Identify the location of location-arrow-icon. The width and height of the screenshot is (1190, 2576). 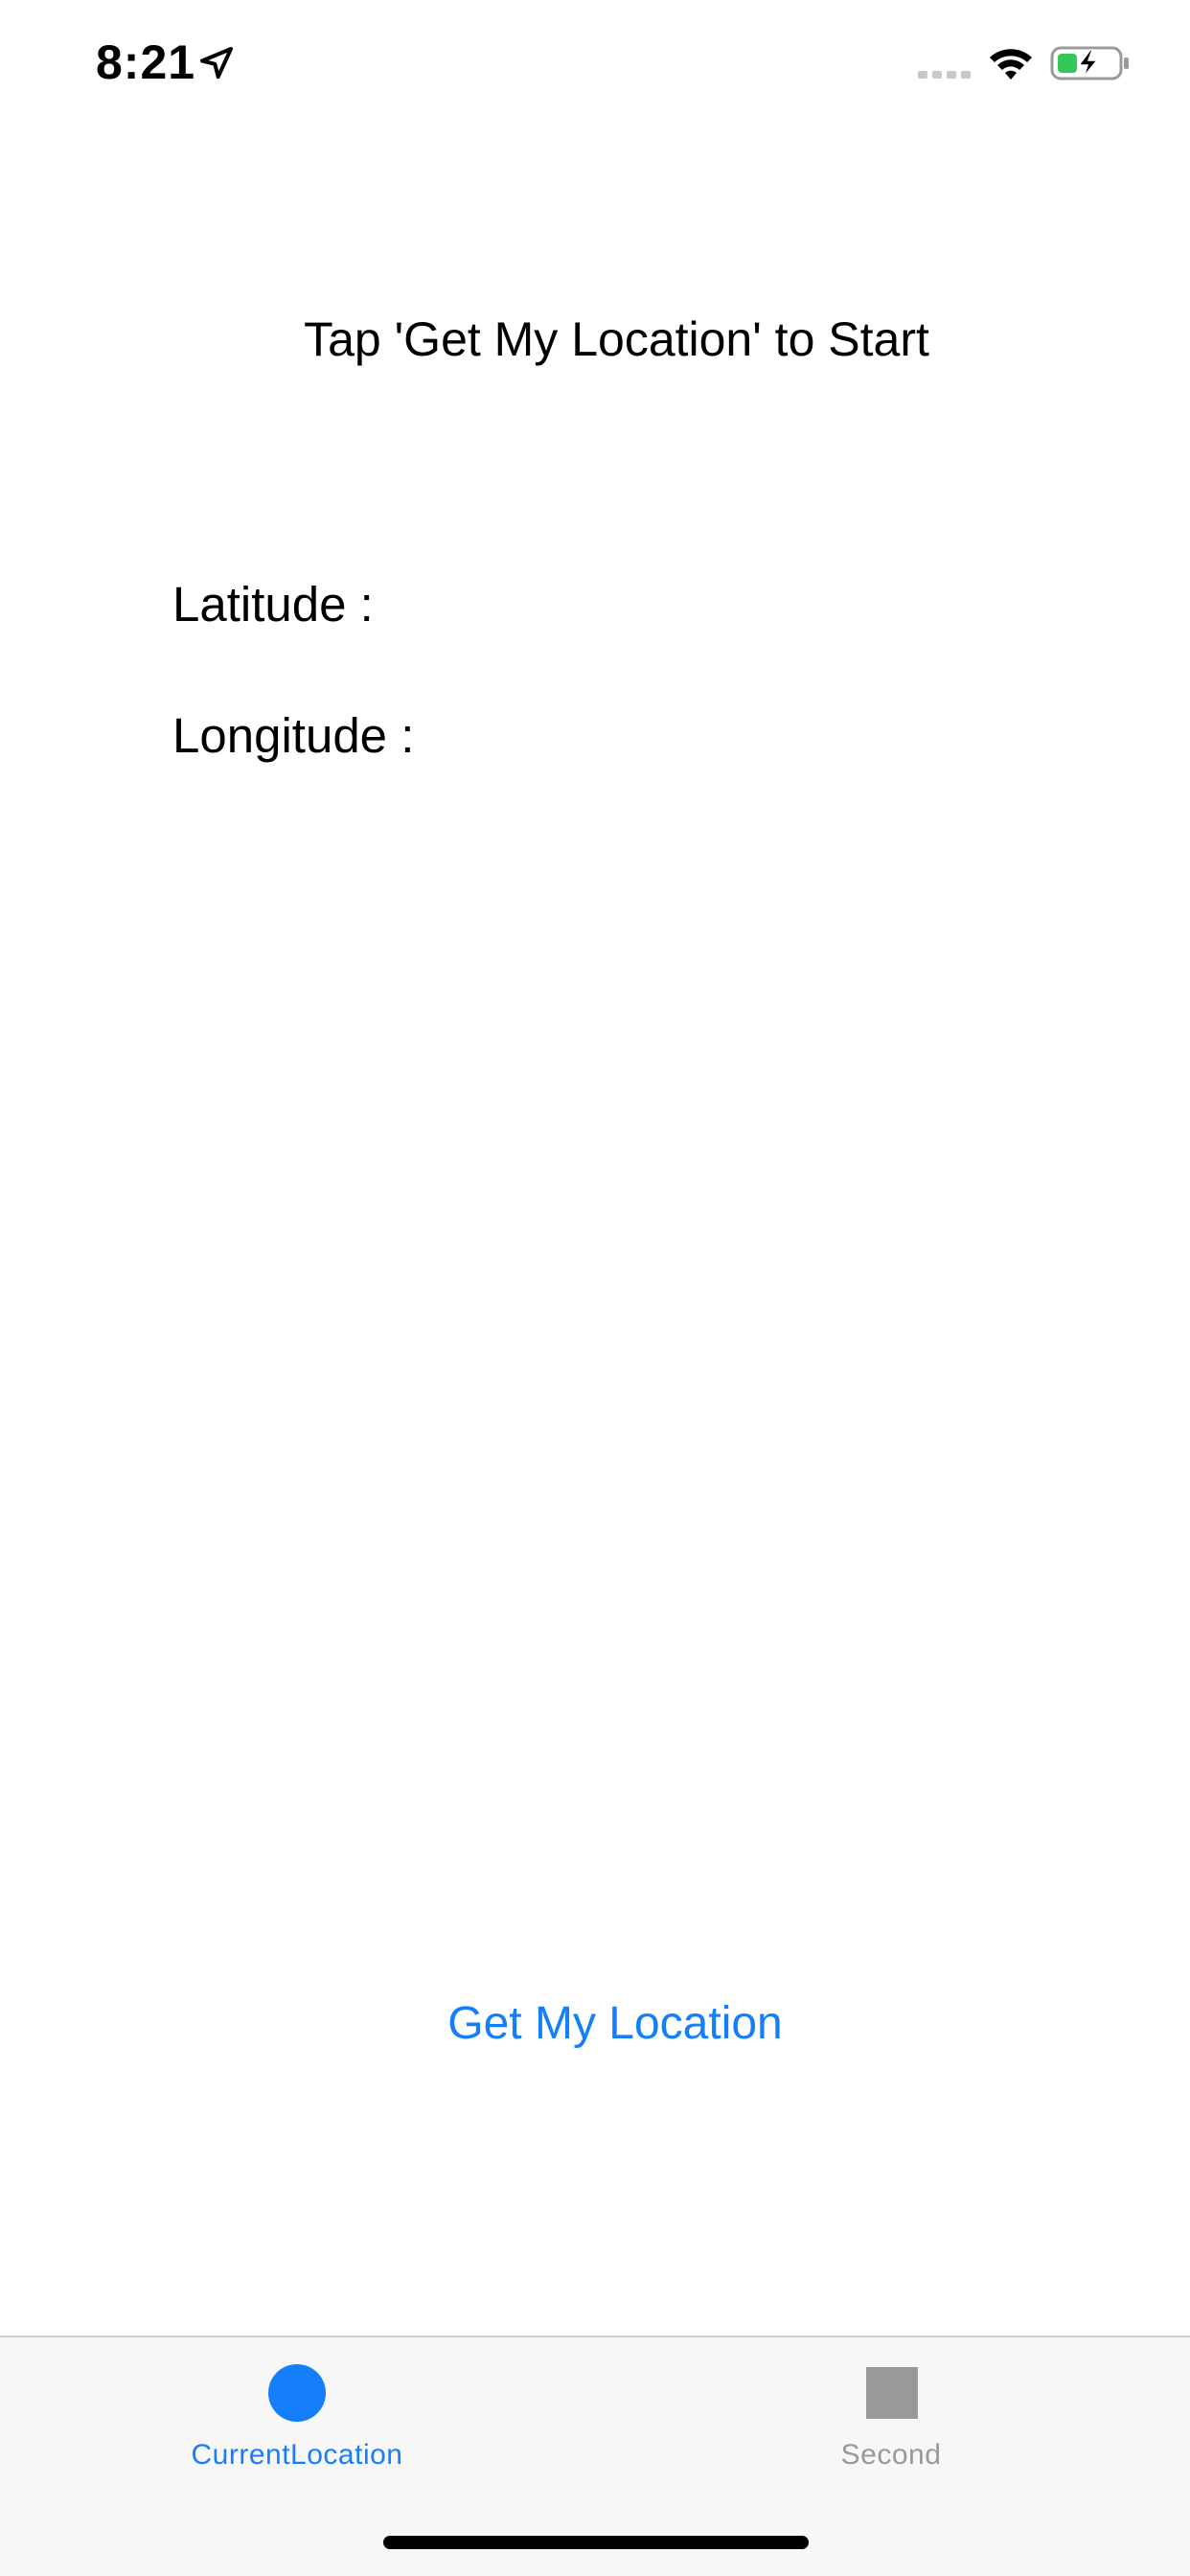
(217, 63).